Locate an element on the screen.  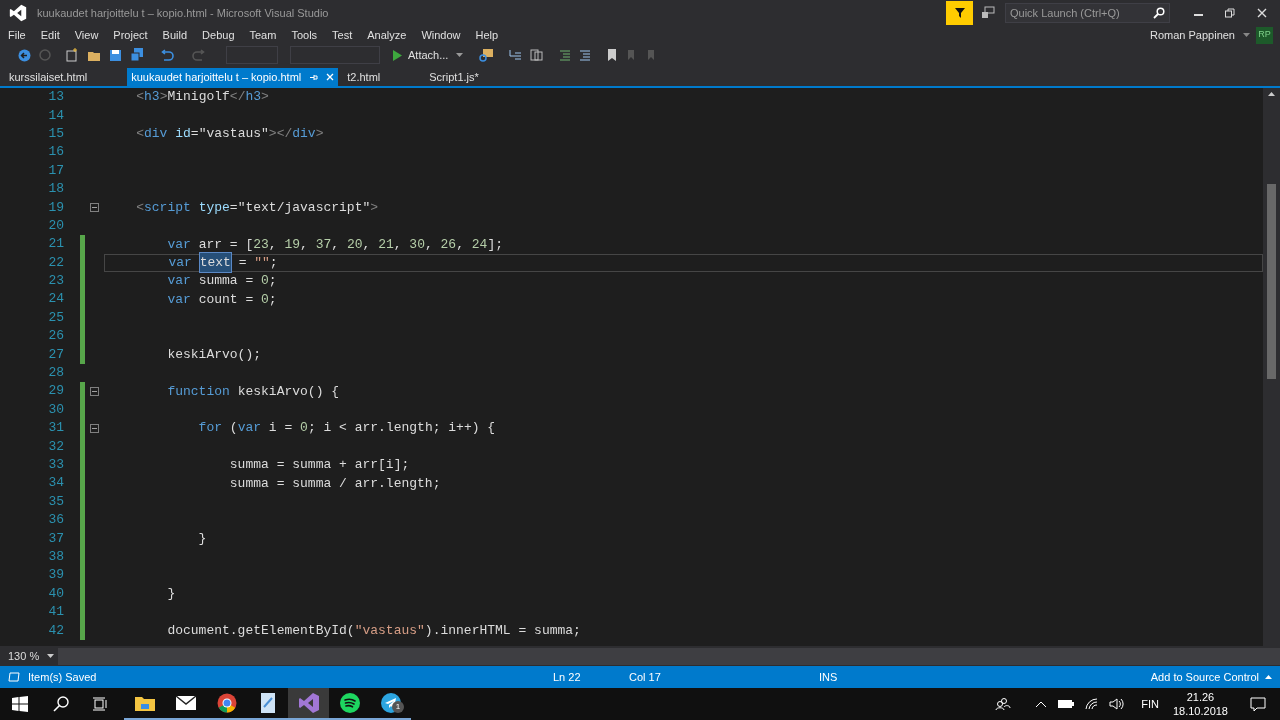
code-token: ( is located at coordinates (233, 428).